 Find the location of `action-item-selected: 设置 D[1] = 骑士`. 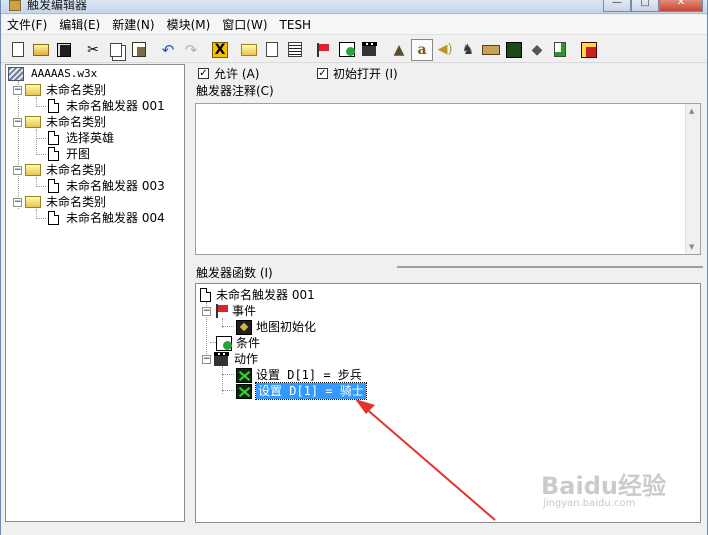

action-item-selected: 设置 D[1] = 骑士 is located at coordinates (301, 391).